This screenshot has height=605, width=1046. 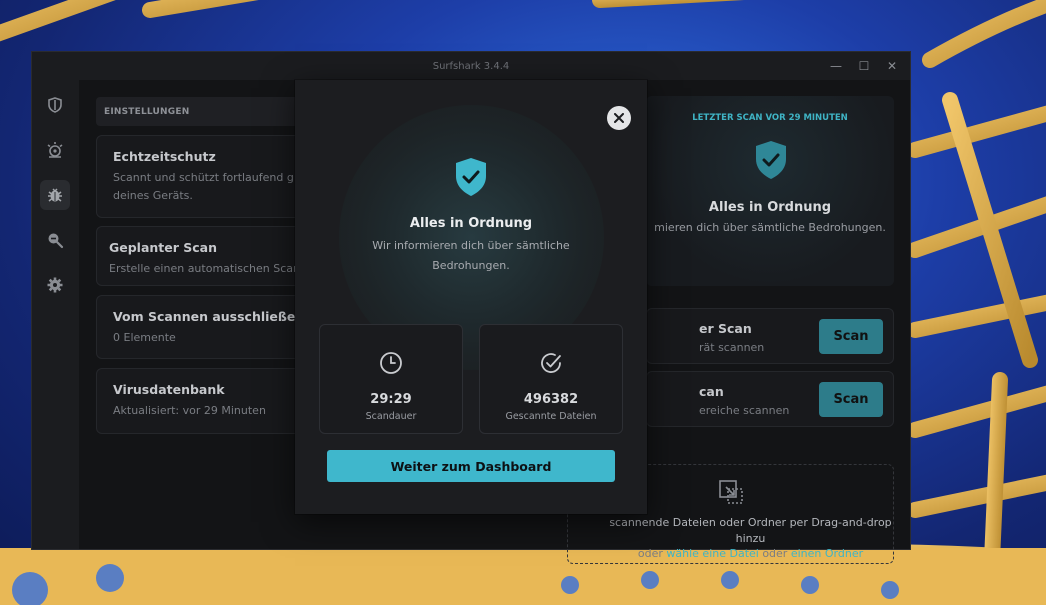 What do you see at coordinates (892, 66) in the screenshot?
I see `close-window-button: ✕` at bounding box center [892, 66].